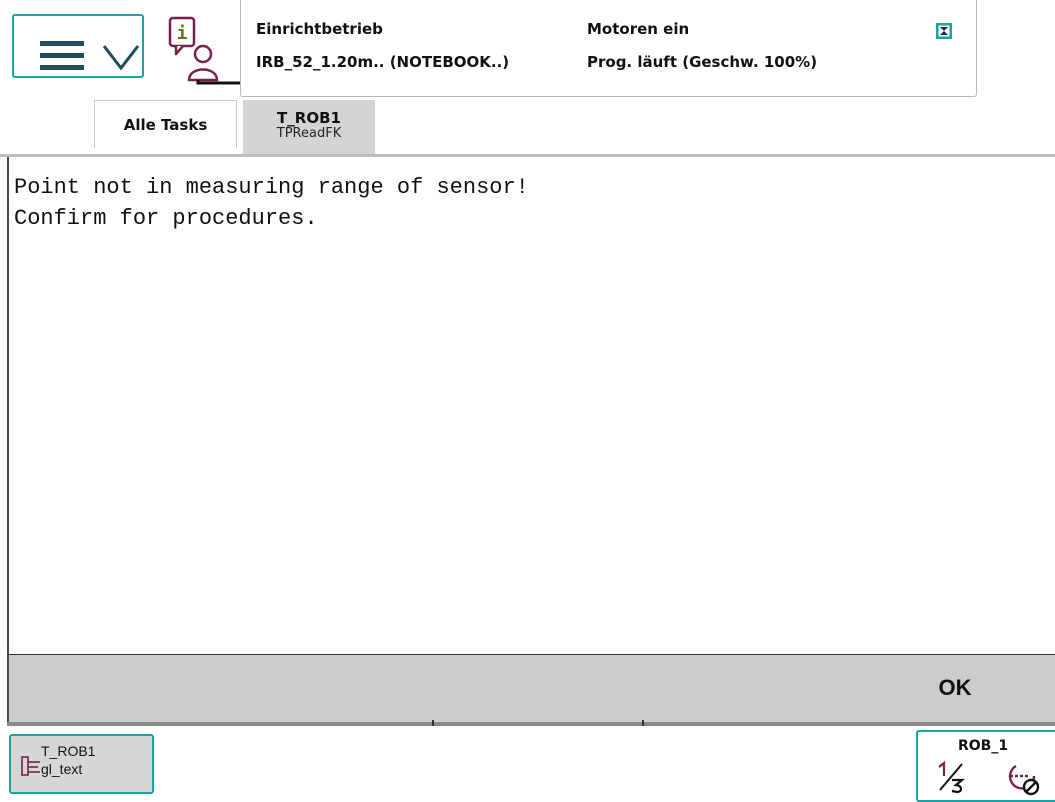 The image size is (1055, 802). I want to click on increment-fraction-icon, so click(952, 777).